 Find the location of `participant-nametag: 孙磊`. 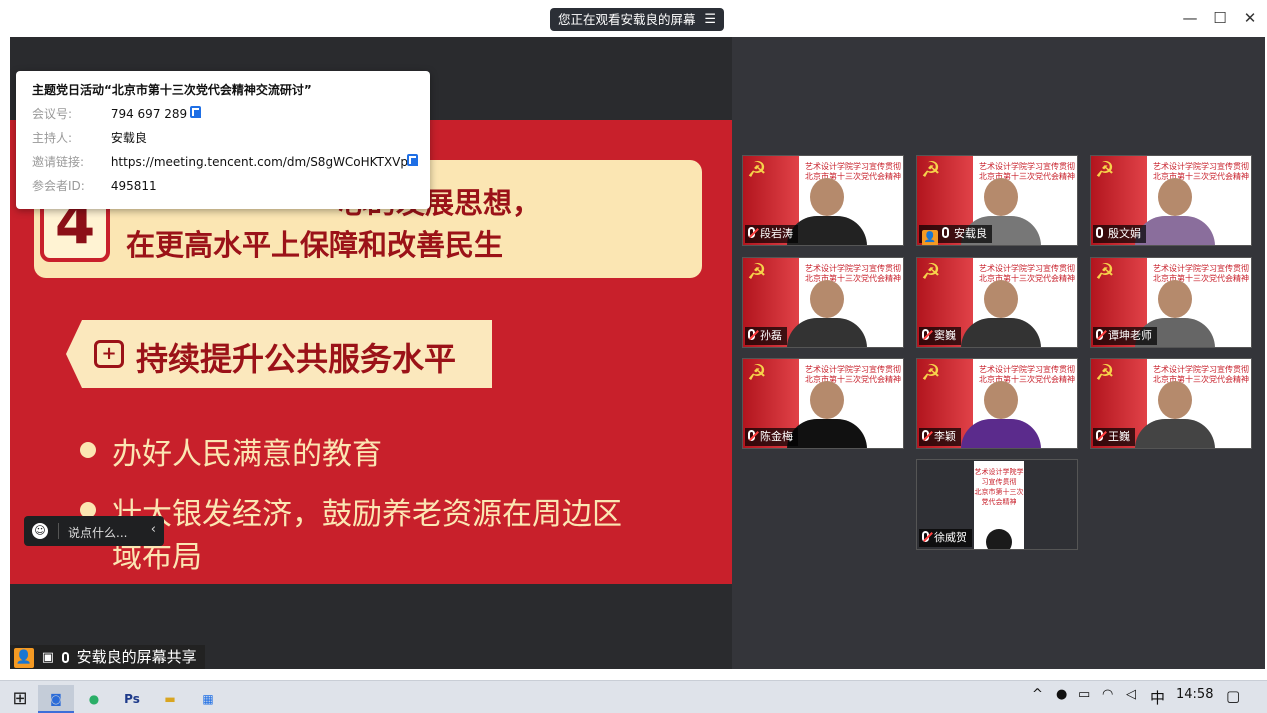

participant-nametag: 孙磊 is located at coordinates (766, 336).